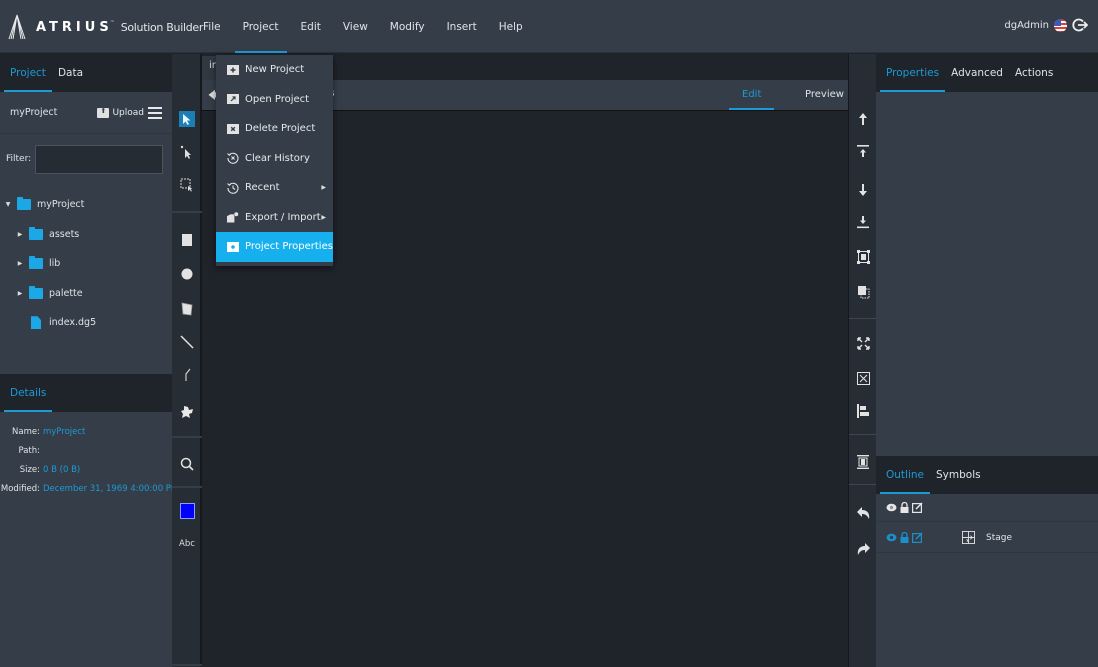  I want to click on menu-project: Project, so click(261, 26).